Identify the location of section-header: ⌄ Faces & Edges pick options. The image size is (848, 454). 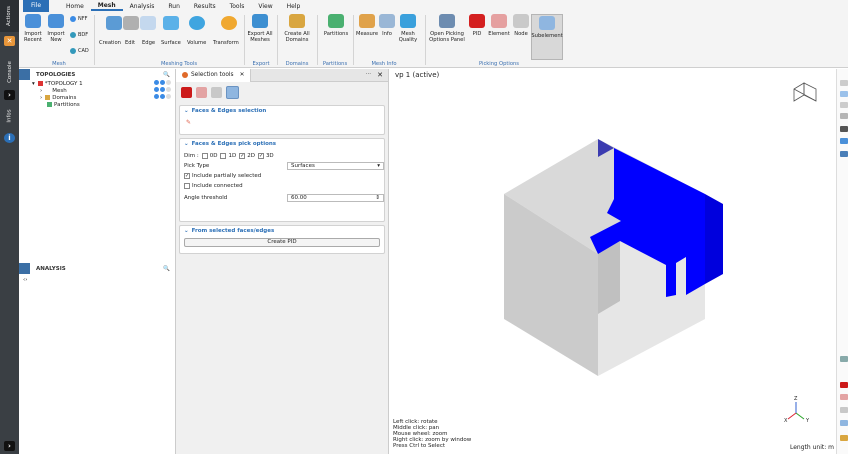
(282, 144).